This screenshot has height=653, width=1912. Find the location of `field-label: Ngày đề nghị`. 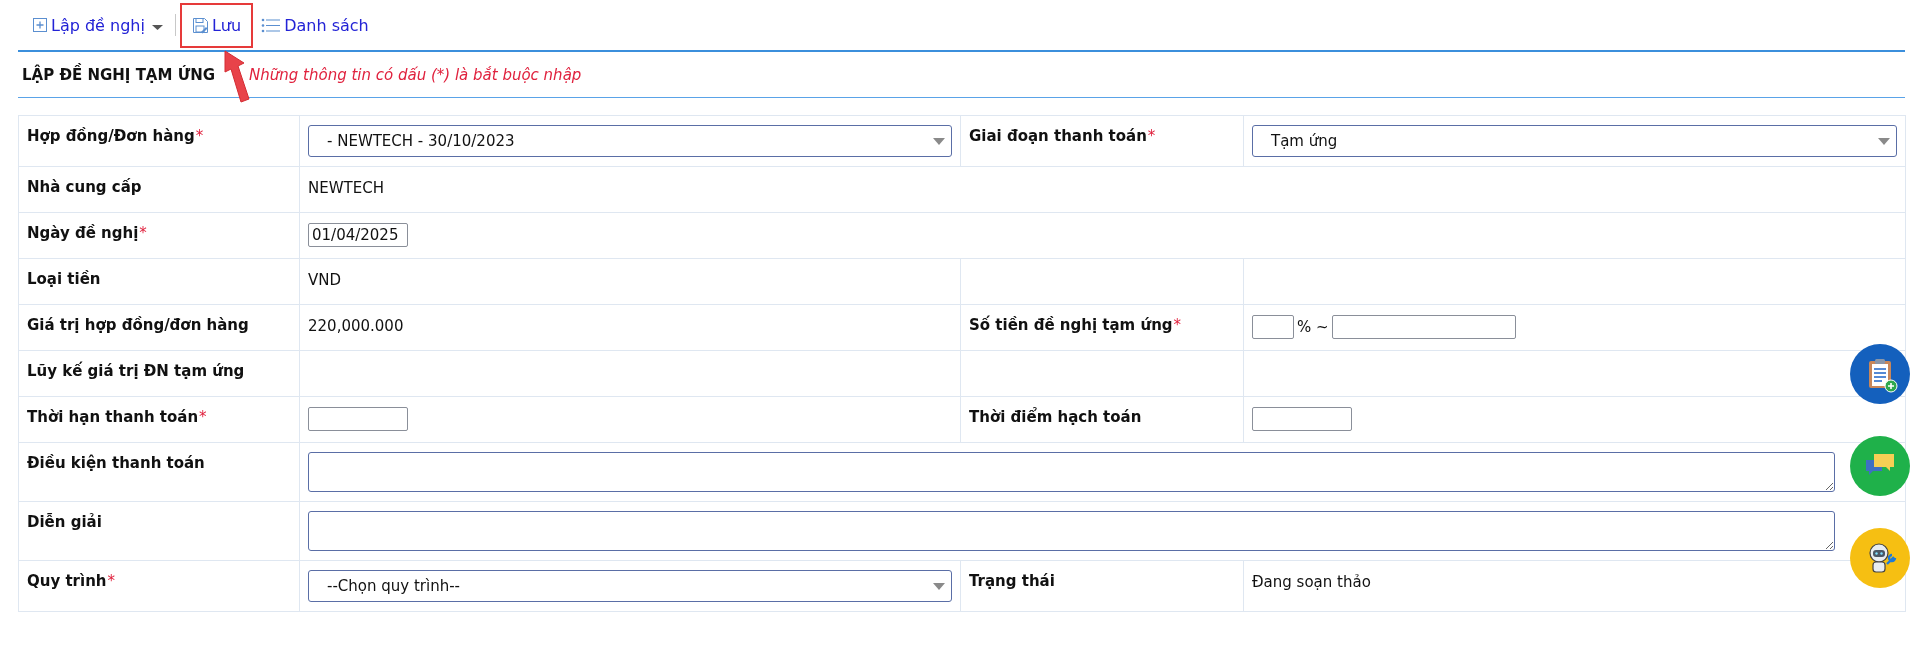

field-label: Ngày đề nghị is located at coordinates (83, 233).